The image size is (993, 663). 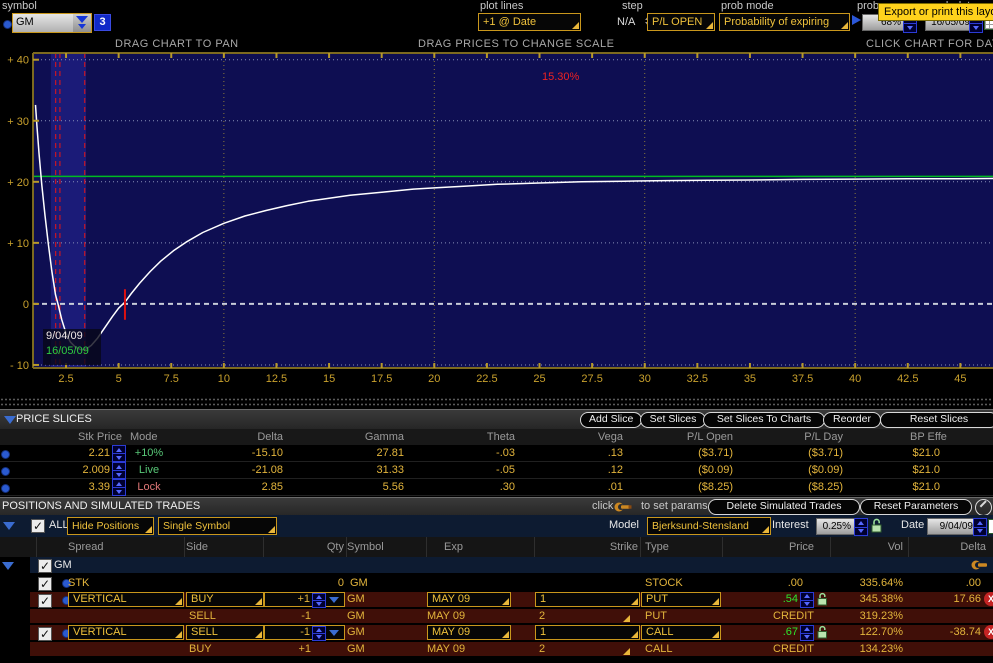 What do you see at coordinates (8, 566) in the screenshot?
I see `collapse-group-icon` at bounding box center [8, 566].